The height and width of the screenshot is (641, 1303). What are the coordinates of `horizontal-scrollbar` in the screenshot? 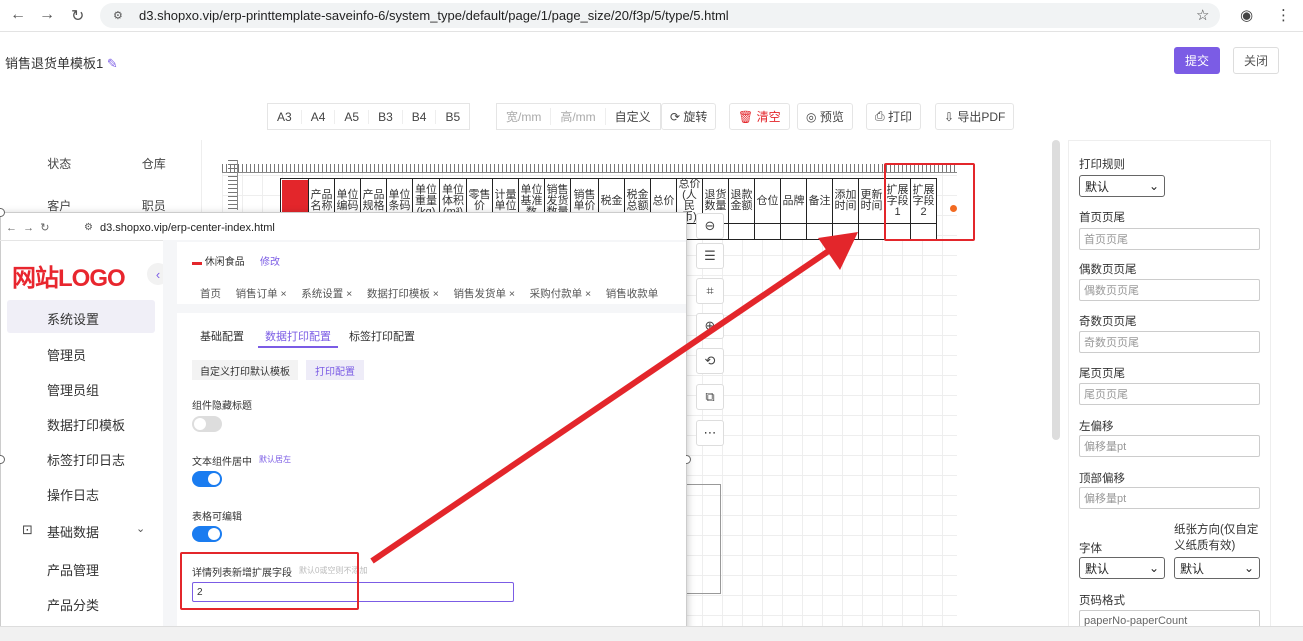 It's located at (651, 633).